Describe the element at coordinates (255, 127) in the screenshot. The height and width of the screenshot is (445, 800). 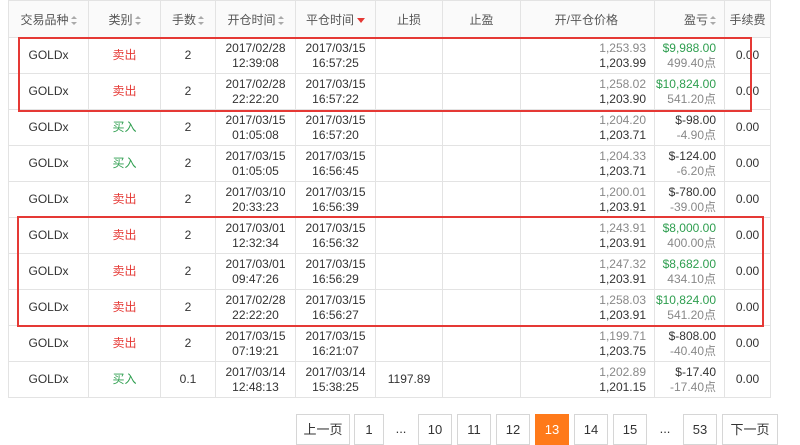
I see `cell-open-time: 2017/03/15 01:05:08` at that location.